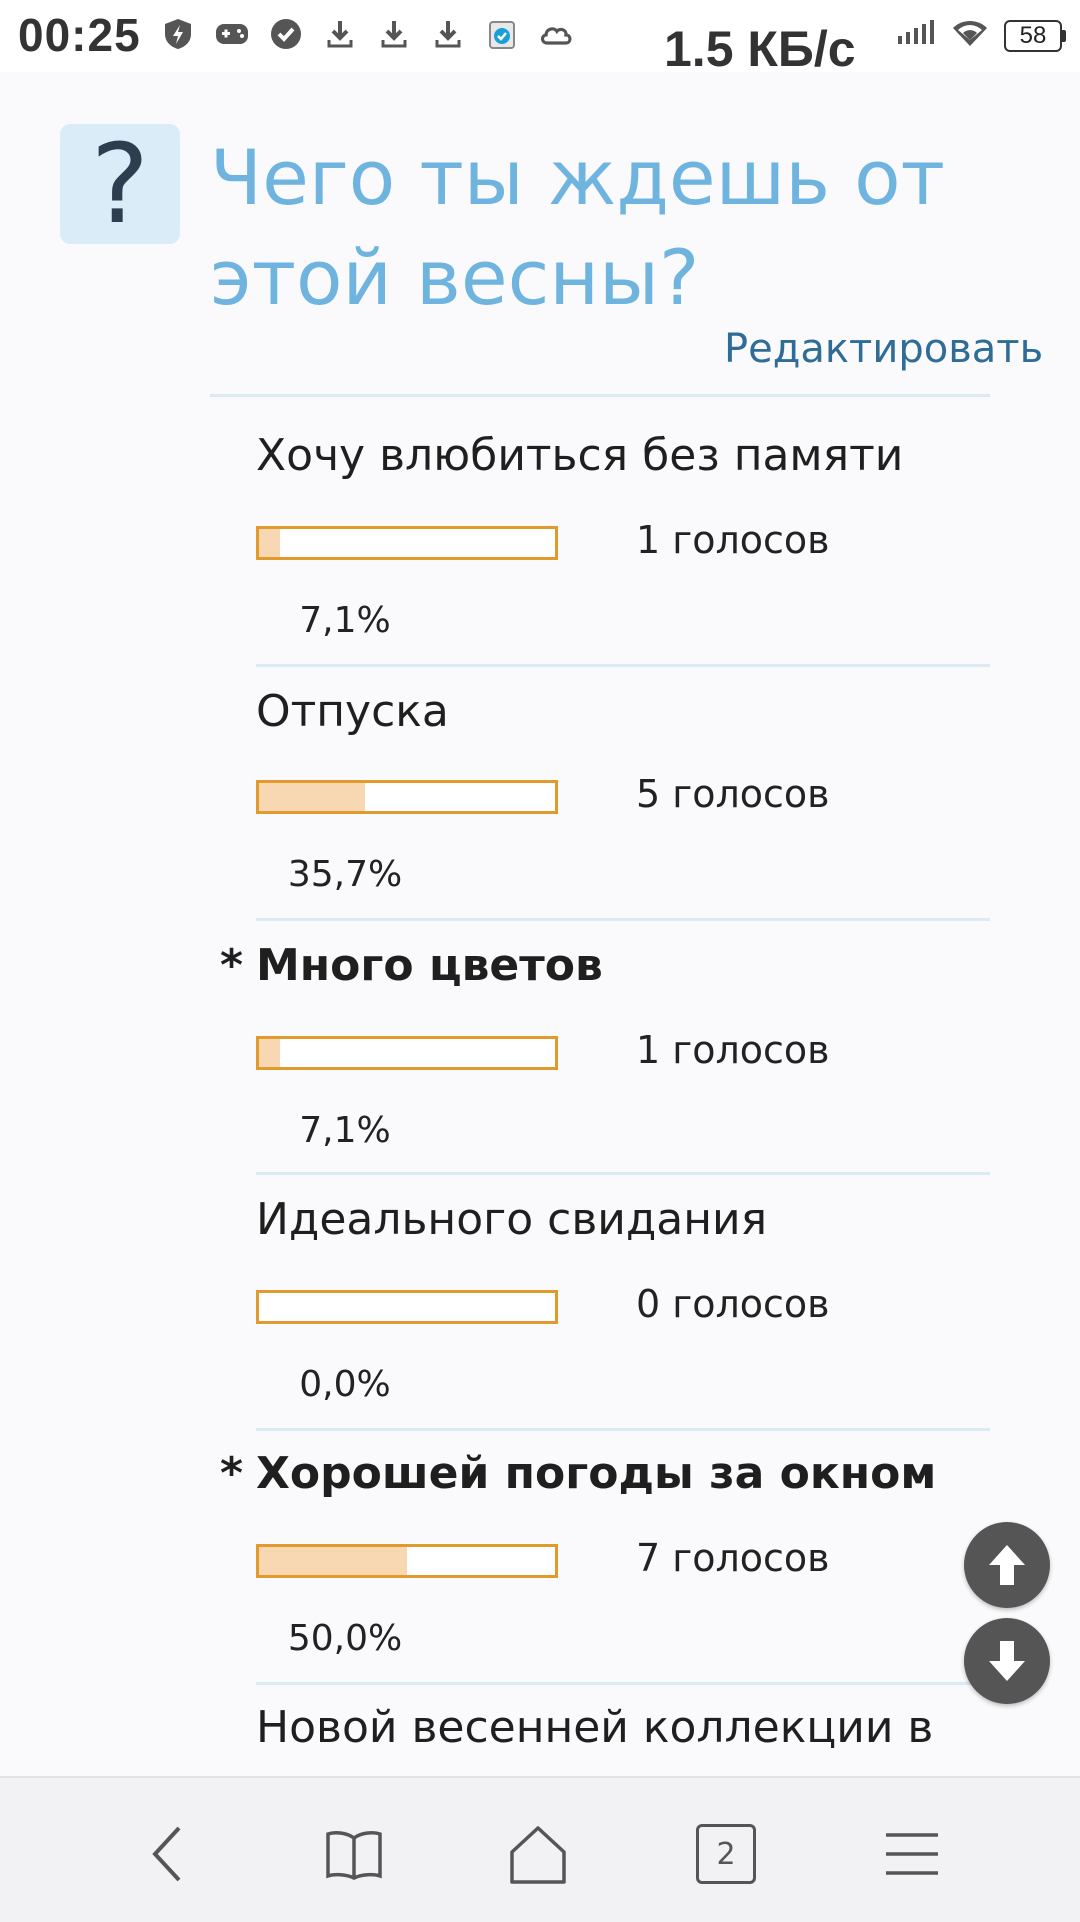 Image resolution: width=1080 pixels, height=1922 pixels. Describe the element at coordinates (345, 1638) in the screenshot. I see `vote-percent: 50,0%` at that location.